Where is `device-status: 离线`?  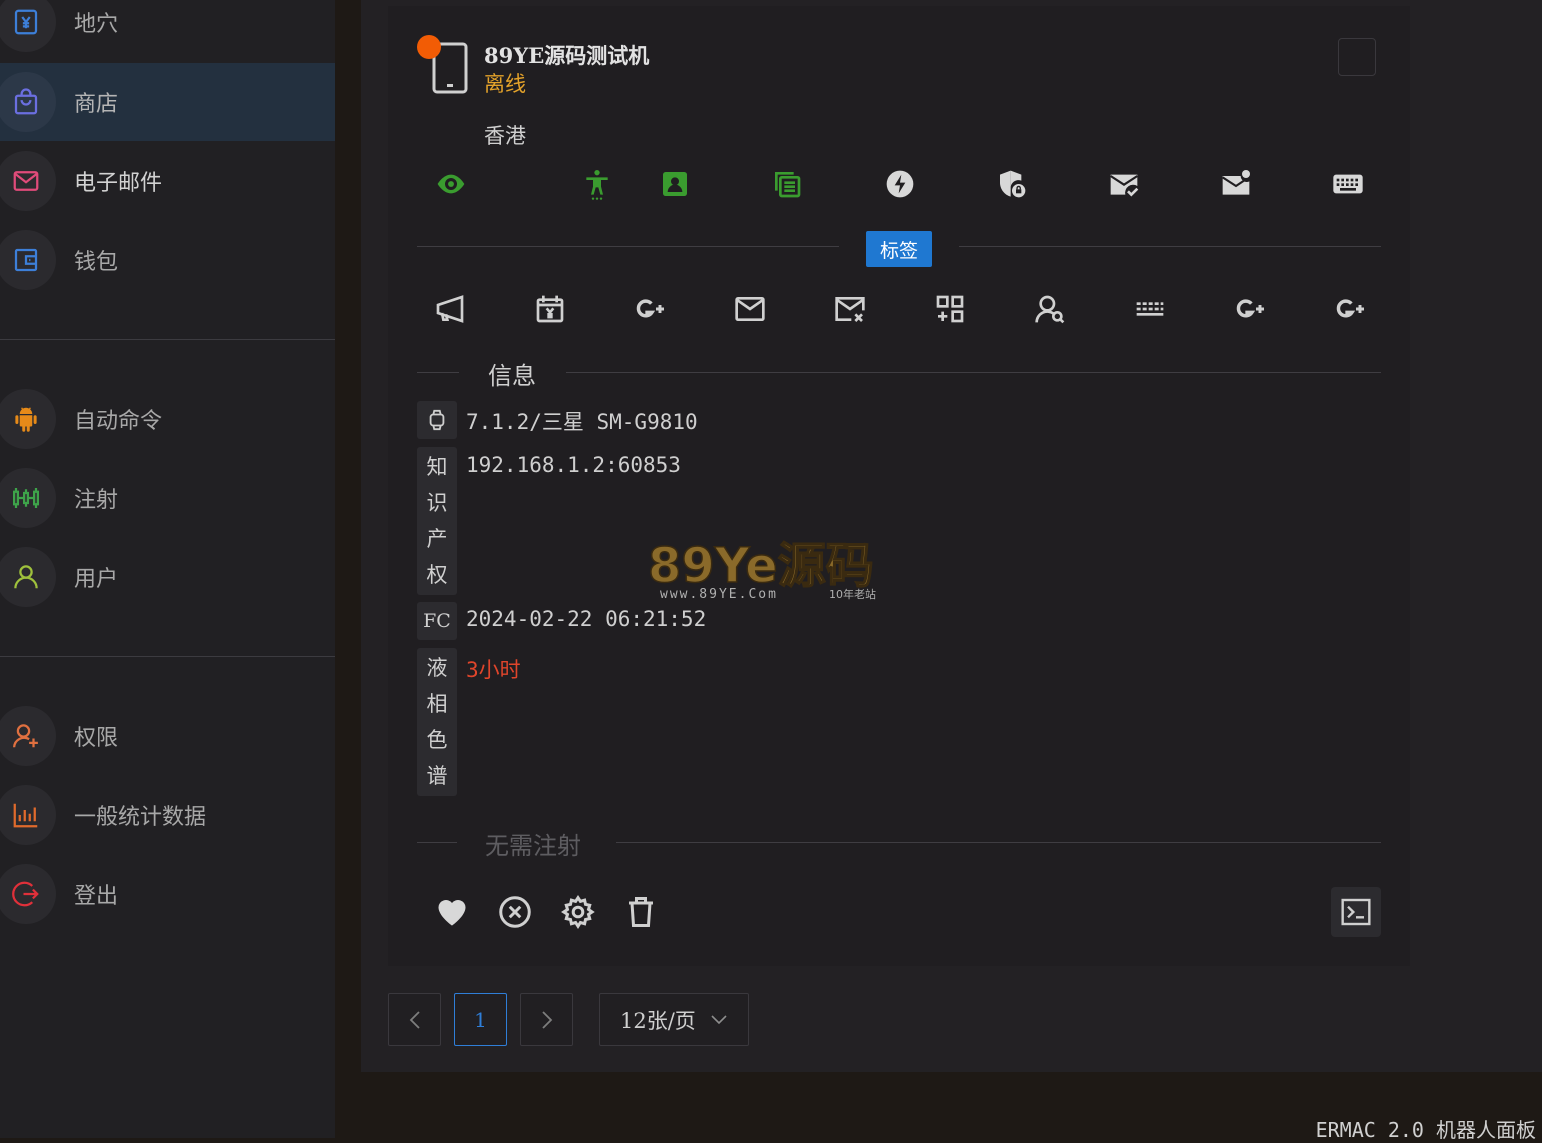 device-status: 离线 is located at coordinates (505, 84).